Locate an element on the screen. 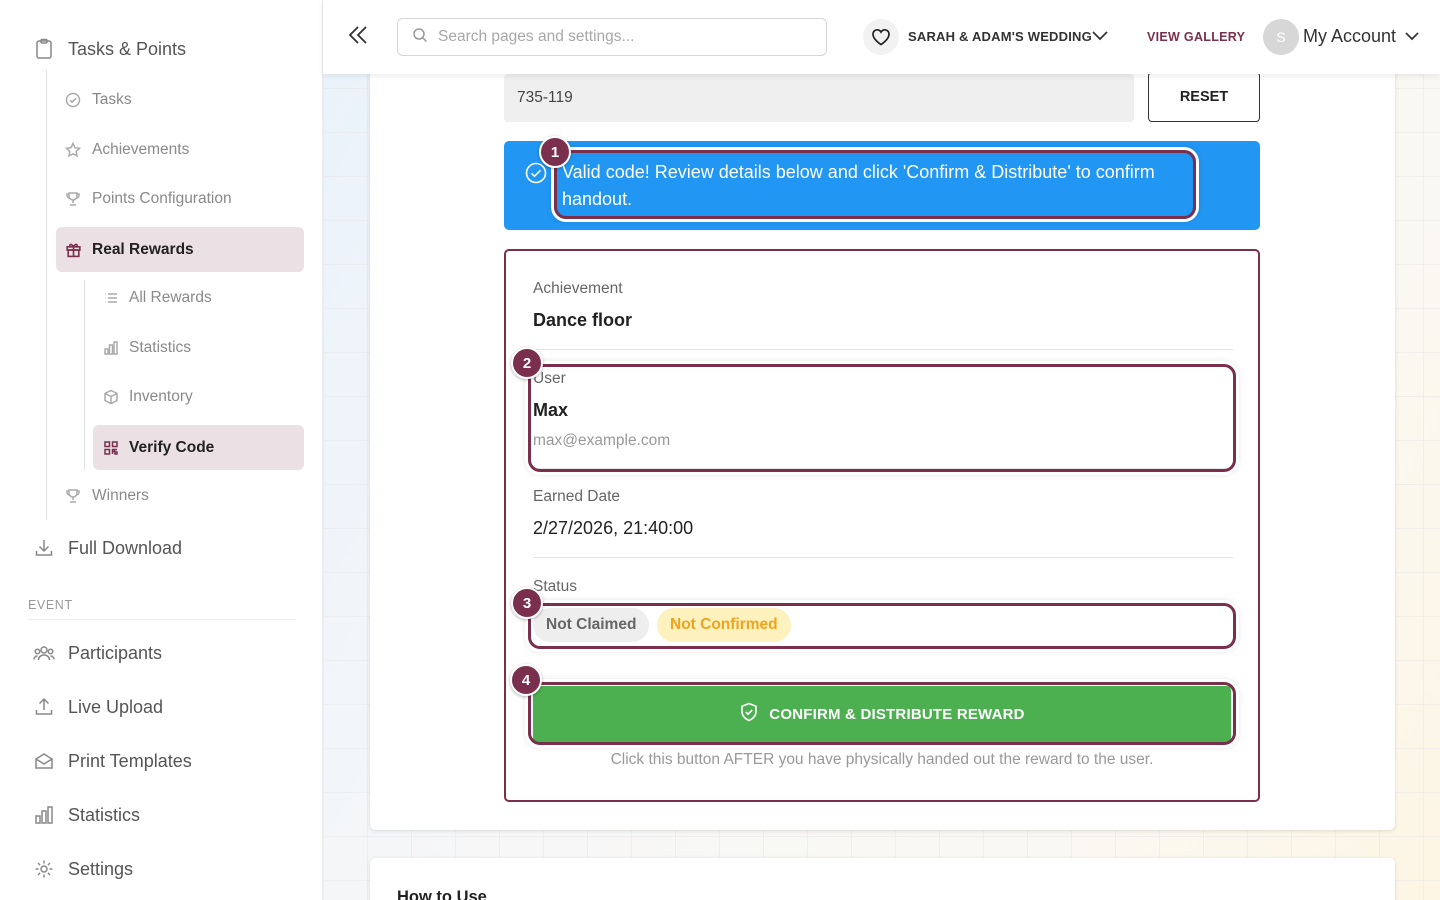 The width and height of the screenshot is (1440, 900). sidebar-item-tasks: Tasks is located at coordinates (98, 100).